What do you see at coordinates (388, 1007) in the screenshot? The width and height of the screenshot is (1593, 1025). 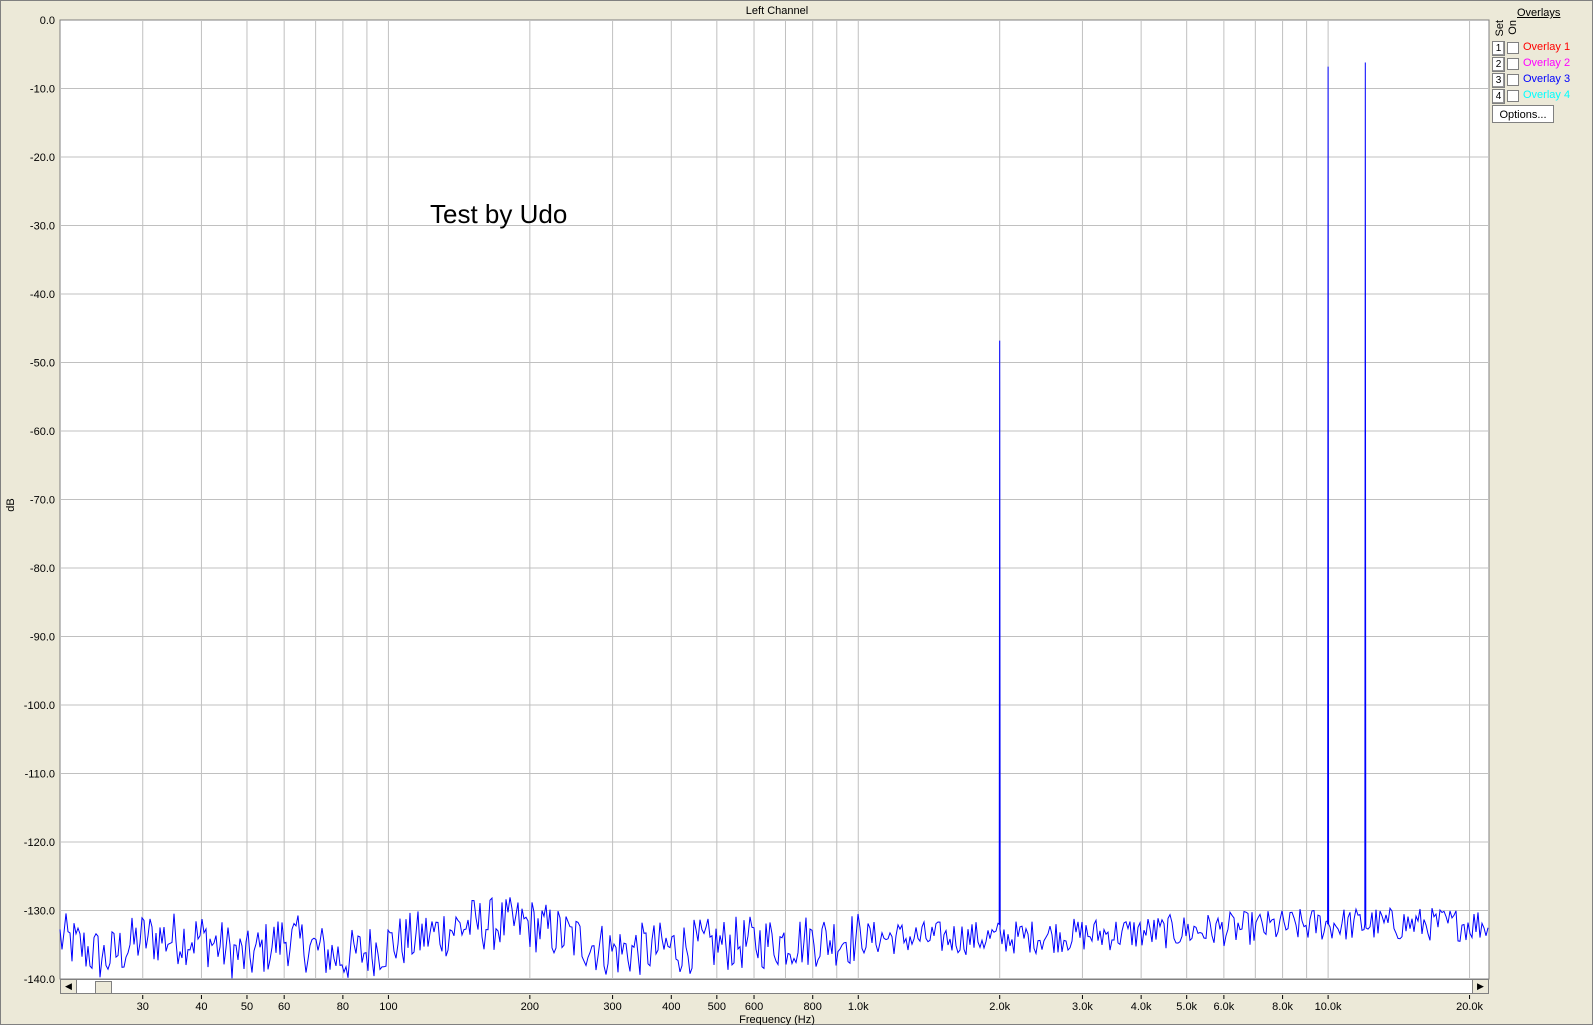 I see `x-tick-label: 100` at bounding box center [388, 1007].